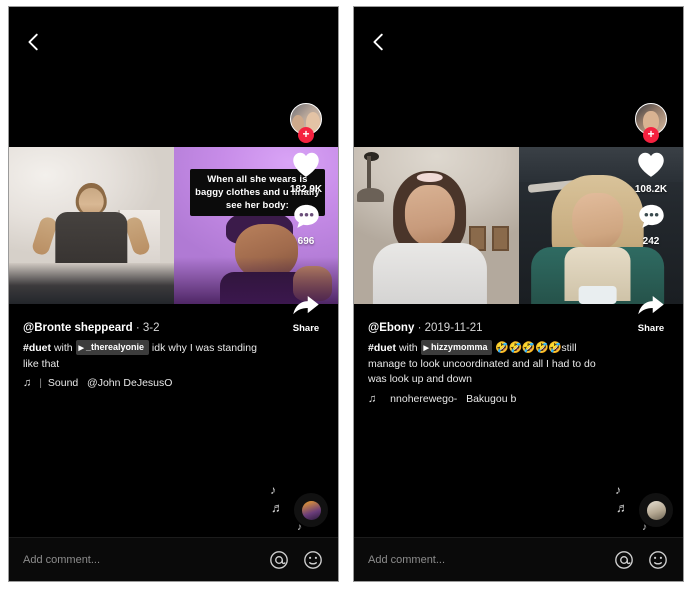 The image size is (684, 592). What do you see at coordinates (453, 328) in the screenshot?
I see `post-date-right: 2019-11-21` at bounding box center [453, 328].